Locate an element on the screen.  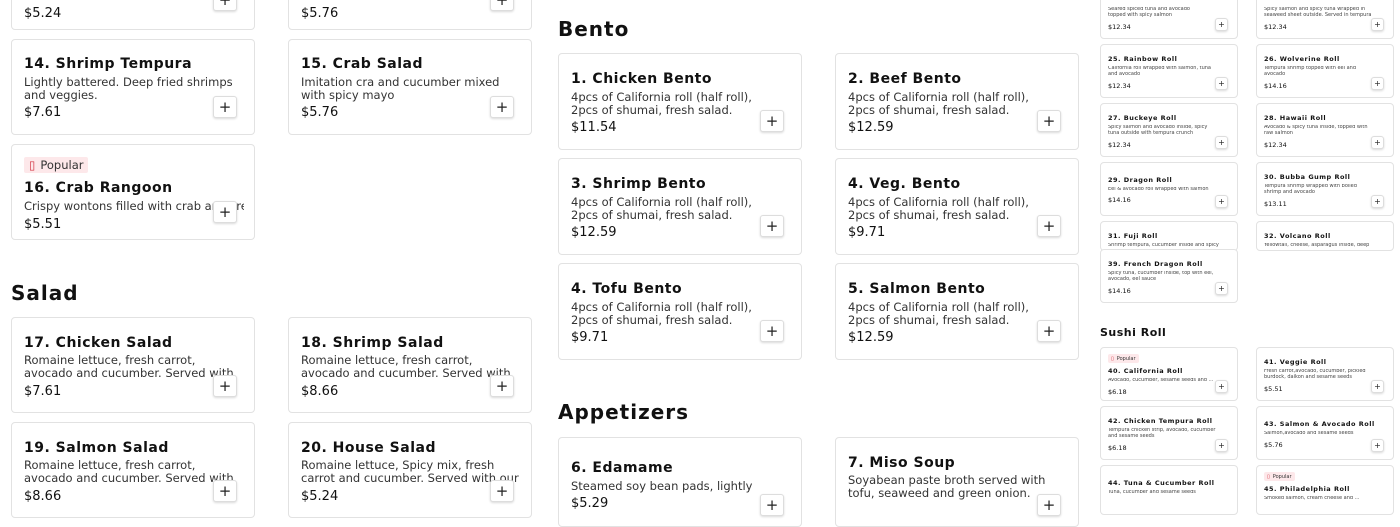
section-heading-sushi-roll: Sushi Roll is located at coordinates (1133, 332).